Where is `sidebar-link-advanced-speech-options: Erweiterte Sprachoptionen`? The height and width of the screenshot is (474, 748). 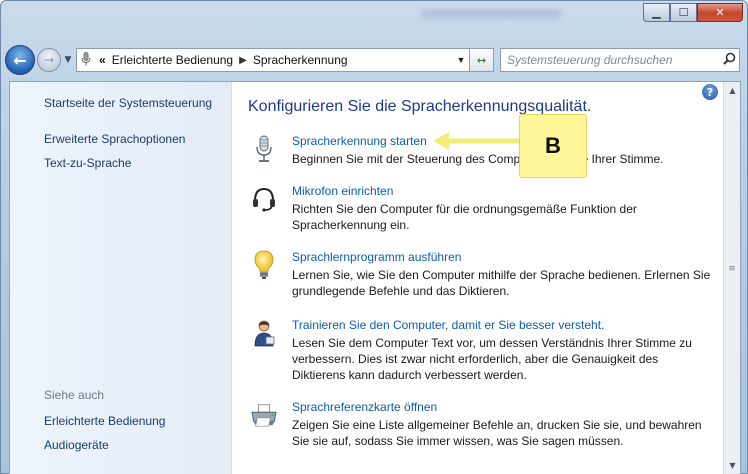
sidebar-link-advanced-speech-options: Erweiterte Sprachoptionen is located at coordinates (114, 139).